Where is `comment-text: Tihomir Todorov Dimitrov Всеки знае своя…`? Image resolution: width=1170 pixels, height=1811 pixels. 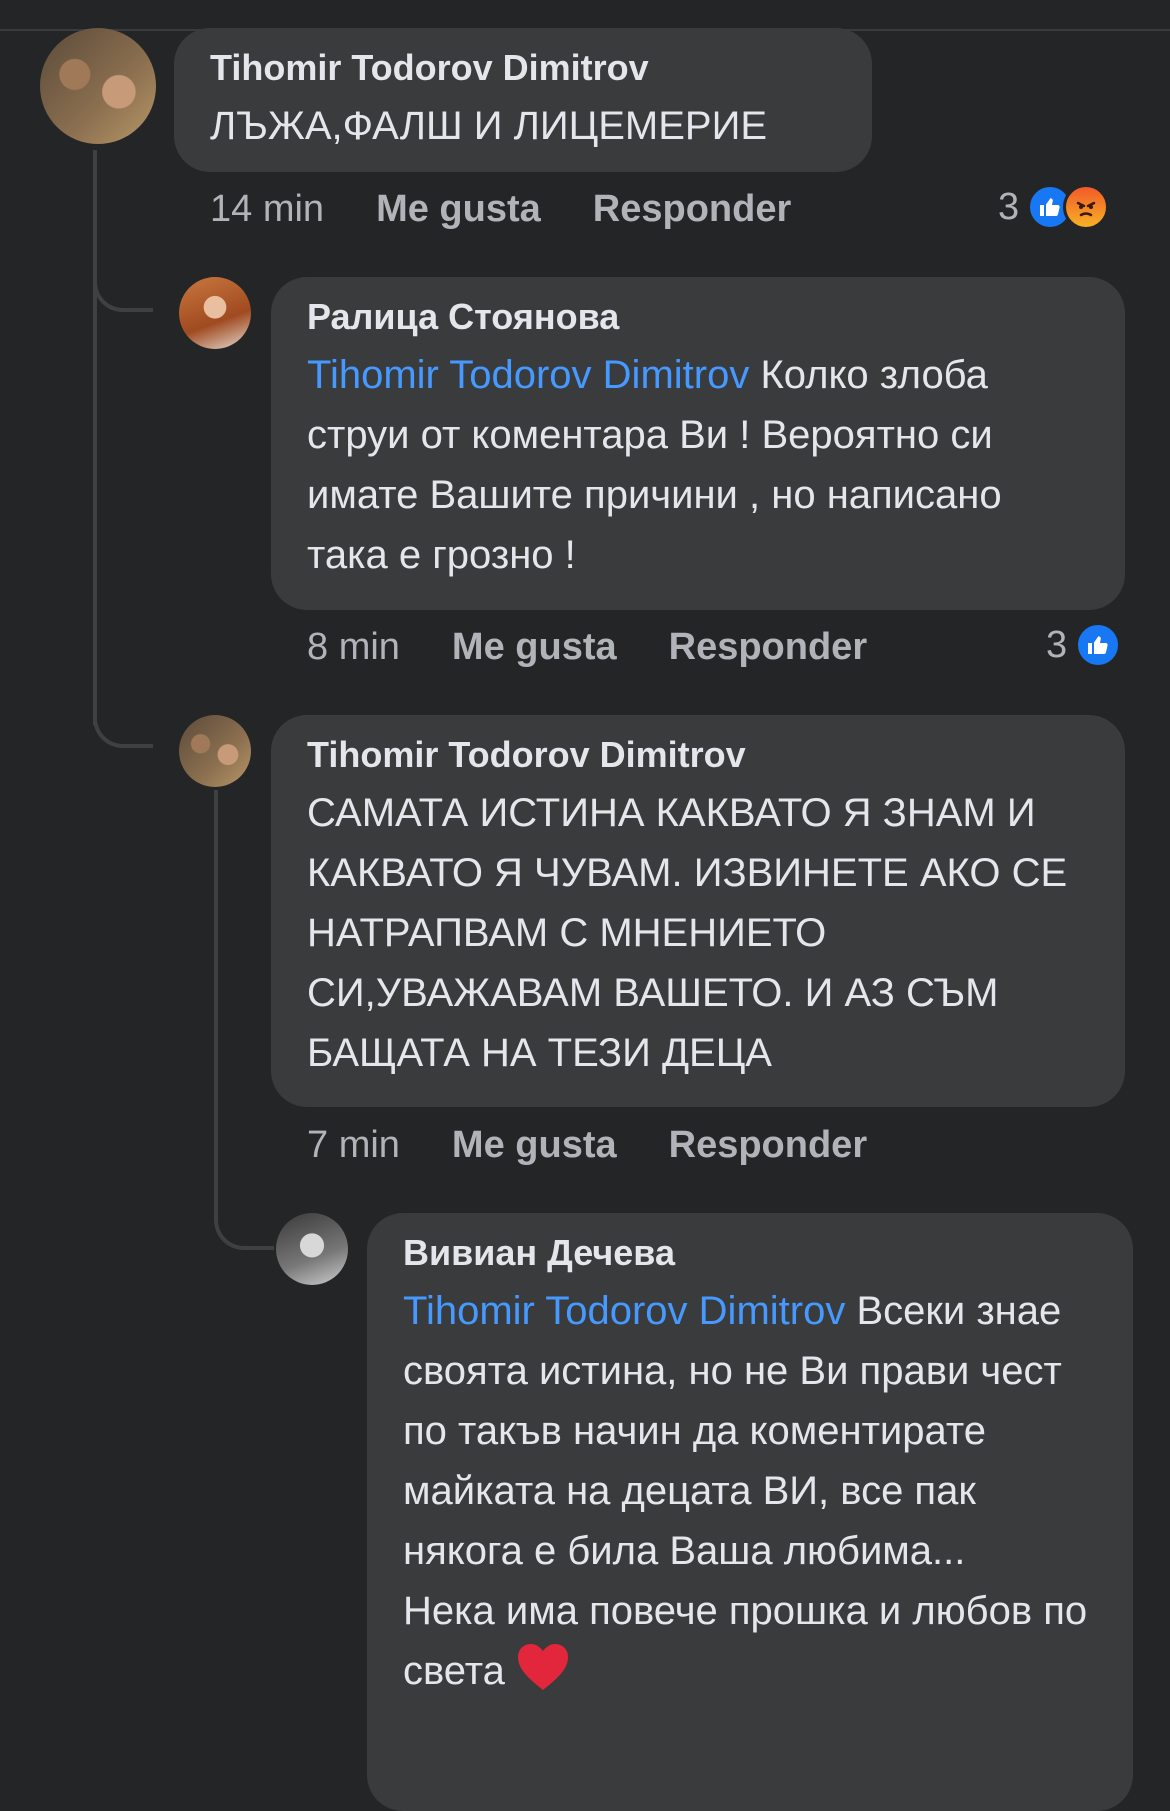 comment-text: Tihomir Todorov Dimitrov Всеки знае своя… is located at coordinates (750, 1431).